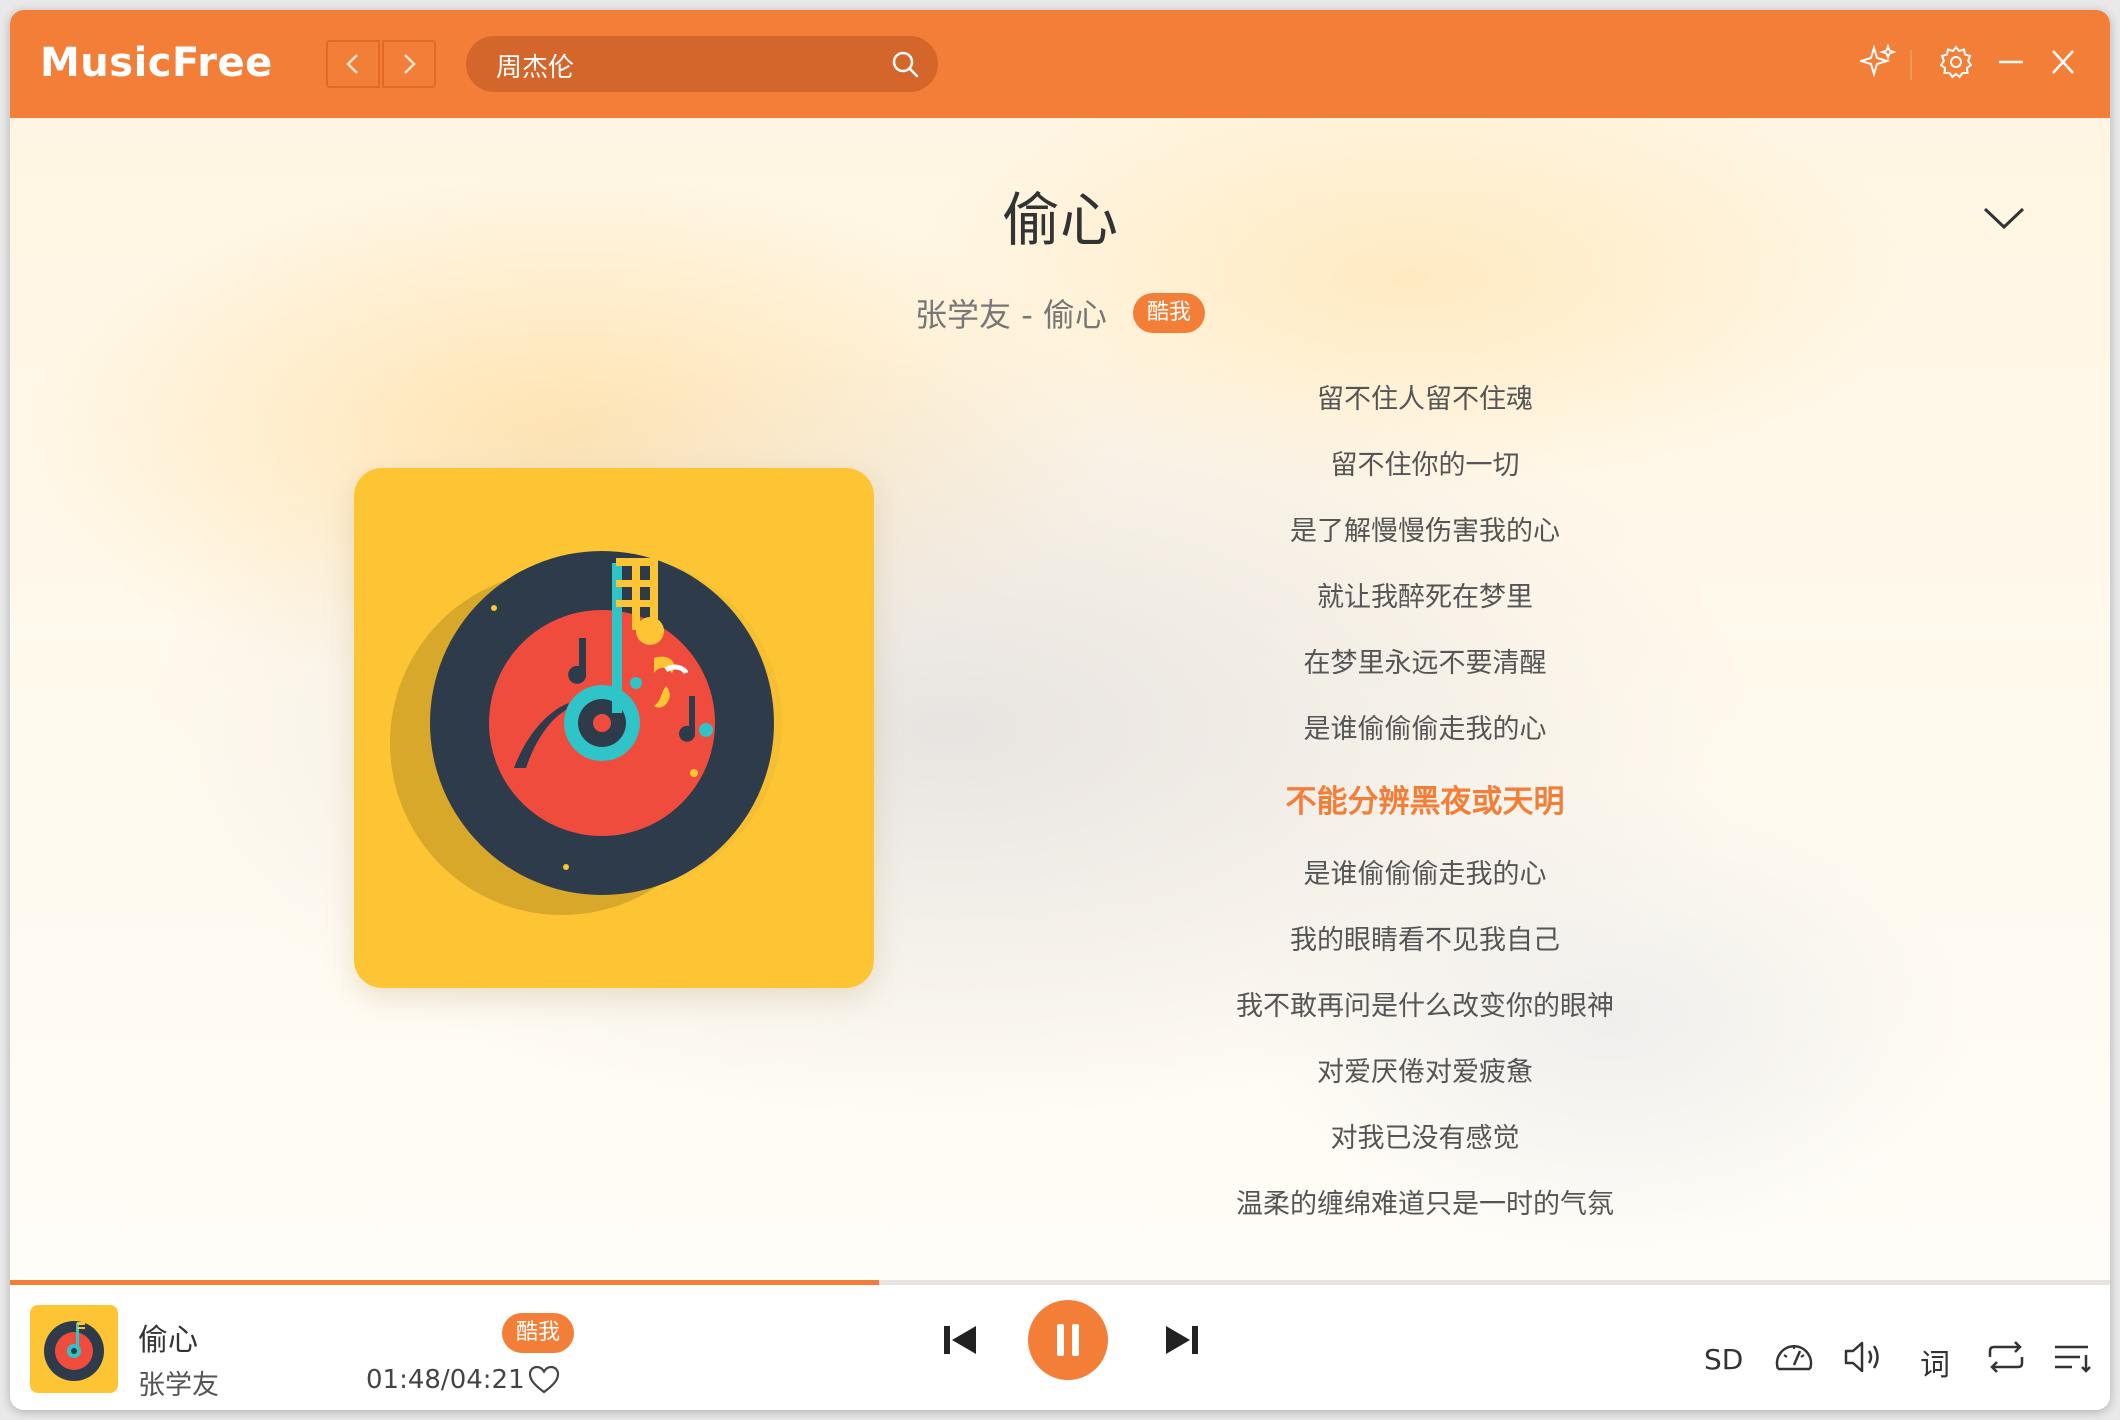 This screenshot has width=2120, height=1420. What do you see at coordinates (1425, 400) in the screenshot?
I see `lyric-line: 留不住人留不住魂` at bounding box center [1425, 400].